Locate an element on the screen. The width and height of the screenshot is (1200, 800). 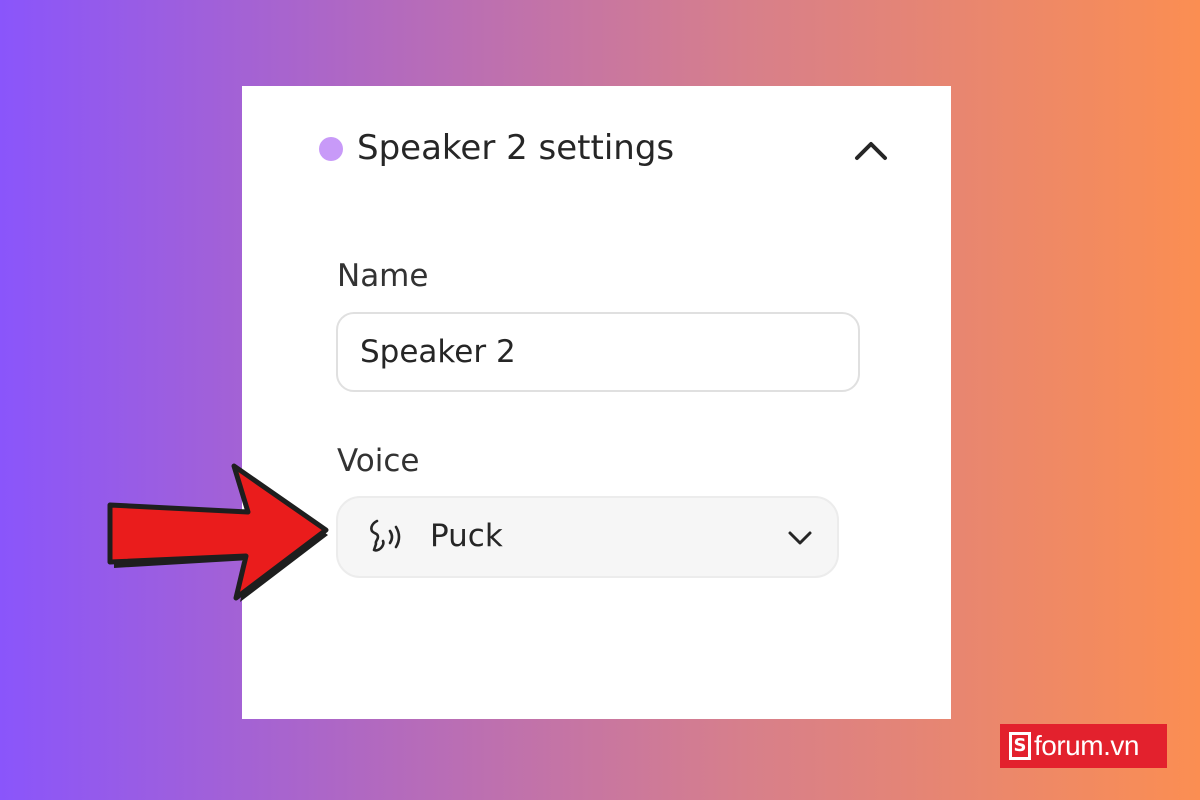
chevron-down-icon is located at coordinates (800, 538).